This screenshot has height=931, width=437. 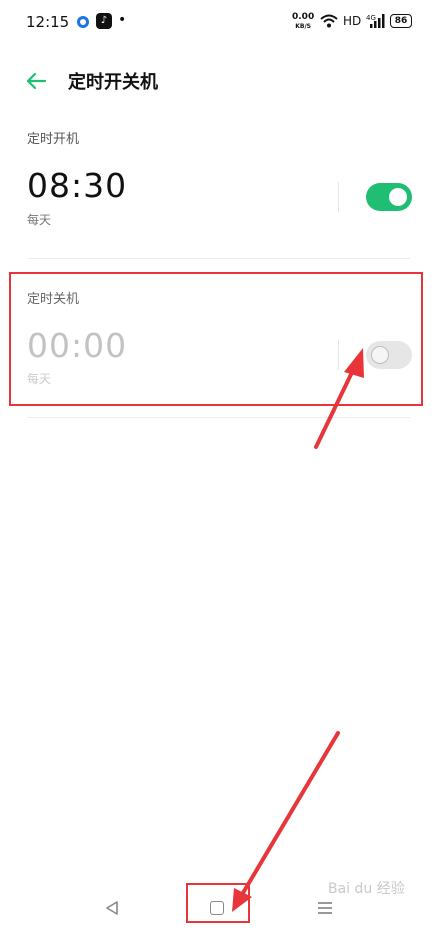 I want to click on tiktok-icon: ♪, so click(x=104, y=21).